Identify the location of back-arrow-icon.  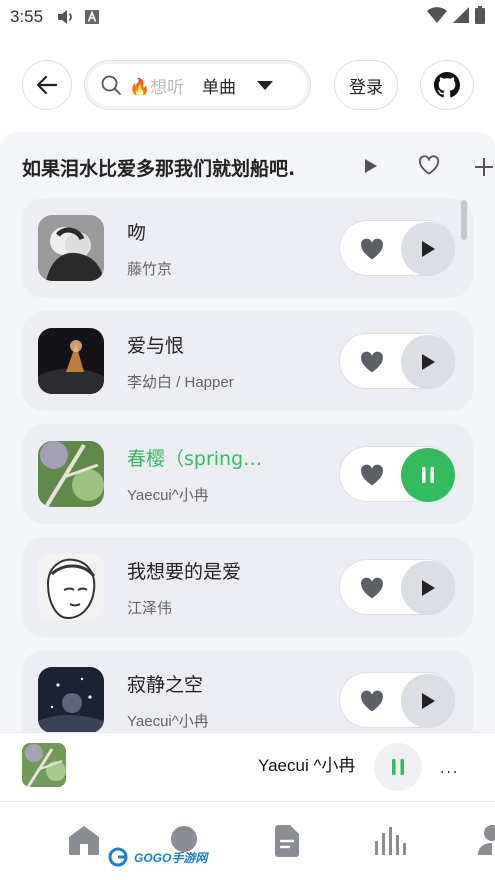
(47, 85).